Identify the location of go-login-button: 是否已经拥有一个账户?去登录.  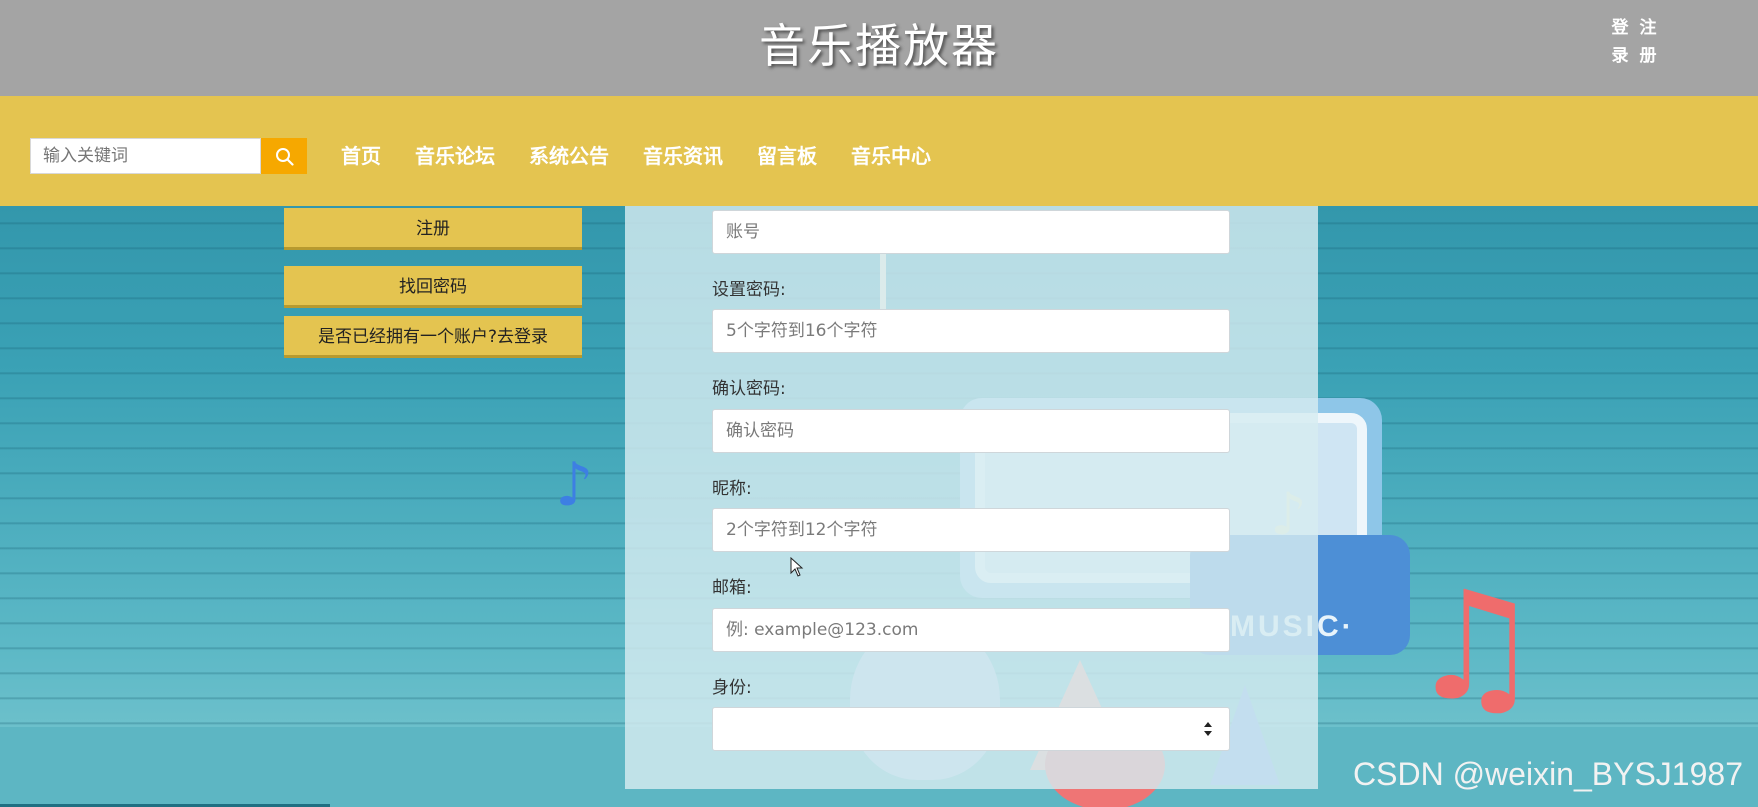
(433, 337).